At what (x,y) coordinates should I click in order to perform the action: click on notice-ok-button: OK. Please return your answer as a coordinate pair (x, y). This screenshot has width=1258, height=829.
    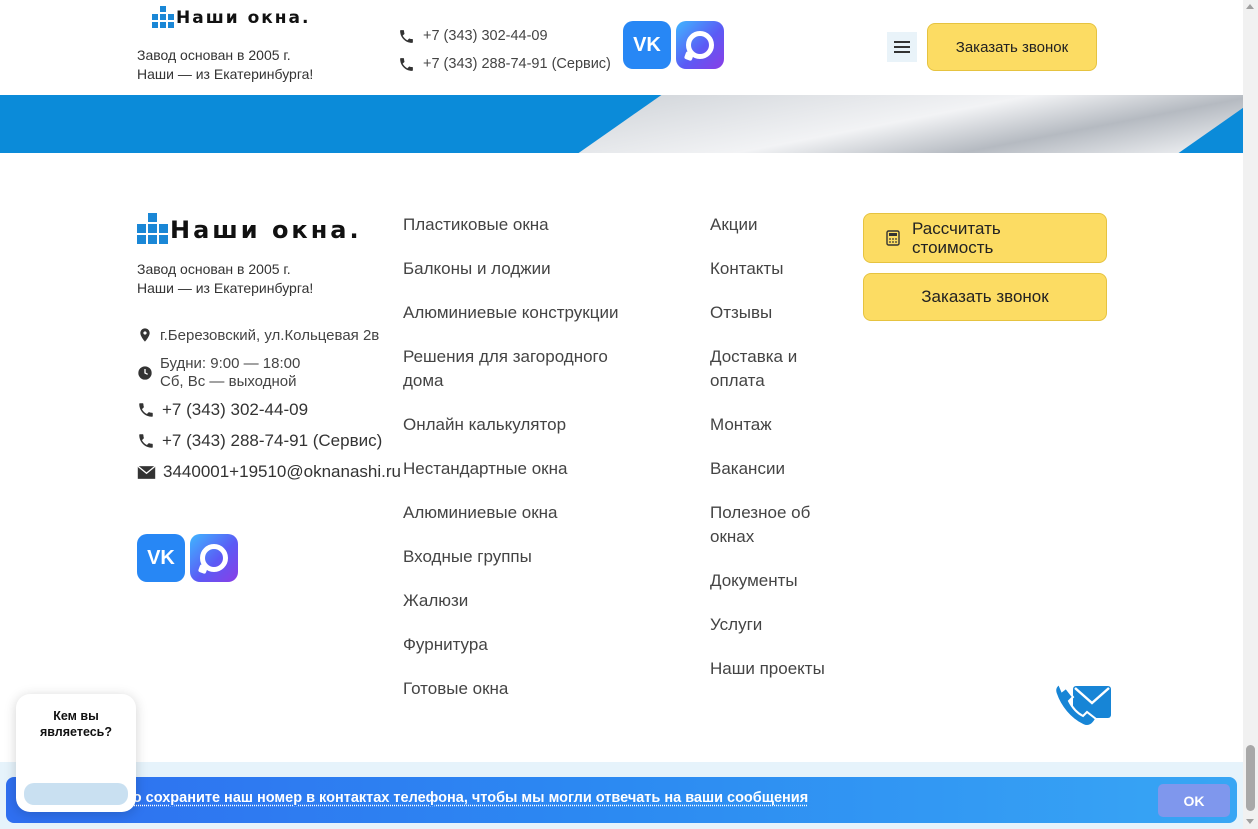
    Looking at the image, I should click on (1194, 800).